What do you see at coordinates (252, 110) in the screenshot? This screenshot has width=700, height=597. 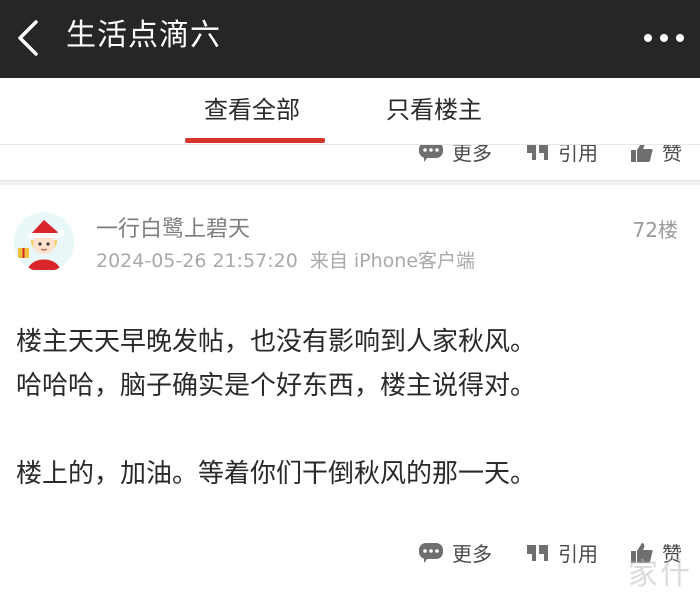 I see `tab-view-all: 查看全部` at bounding box center [252, 110].